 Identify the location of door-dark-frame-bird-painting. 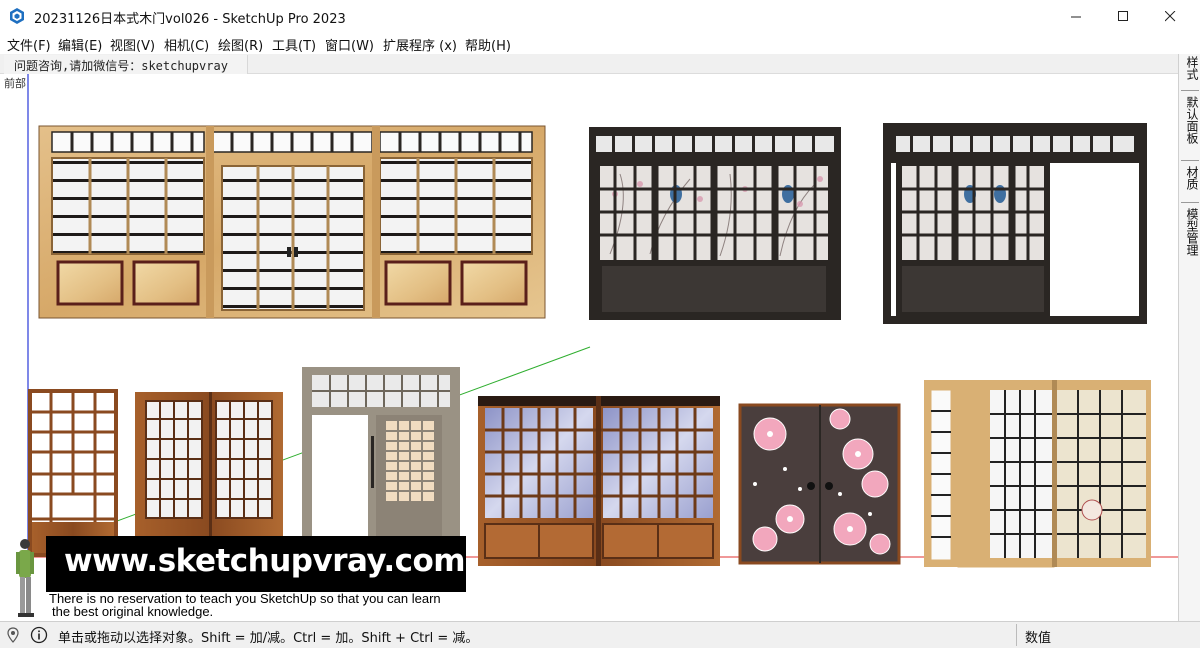
(715, 223).